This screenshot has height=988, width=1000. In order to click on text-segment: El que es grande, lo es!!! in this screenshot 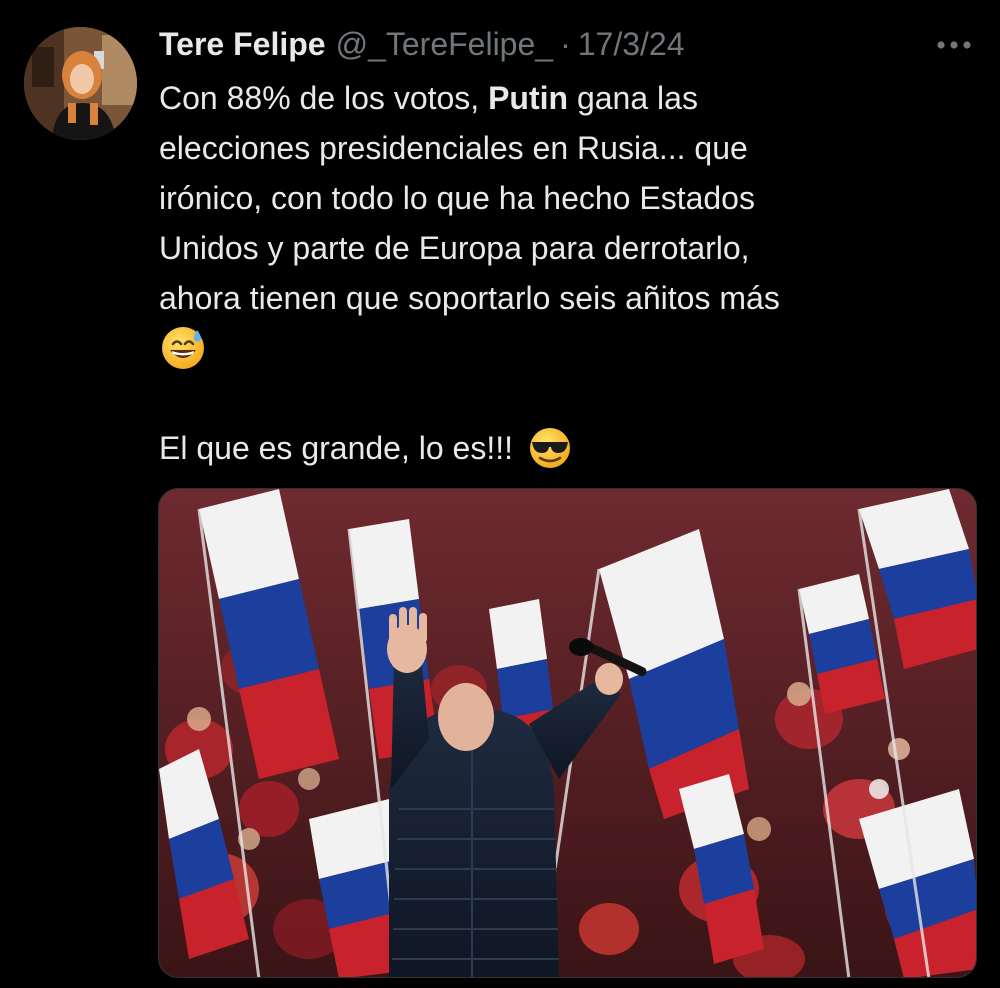, I will do `click(336, 448)`.